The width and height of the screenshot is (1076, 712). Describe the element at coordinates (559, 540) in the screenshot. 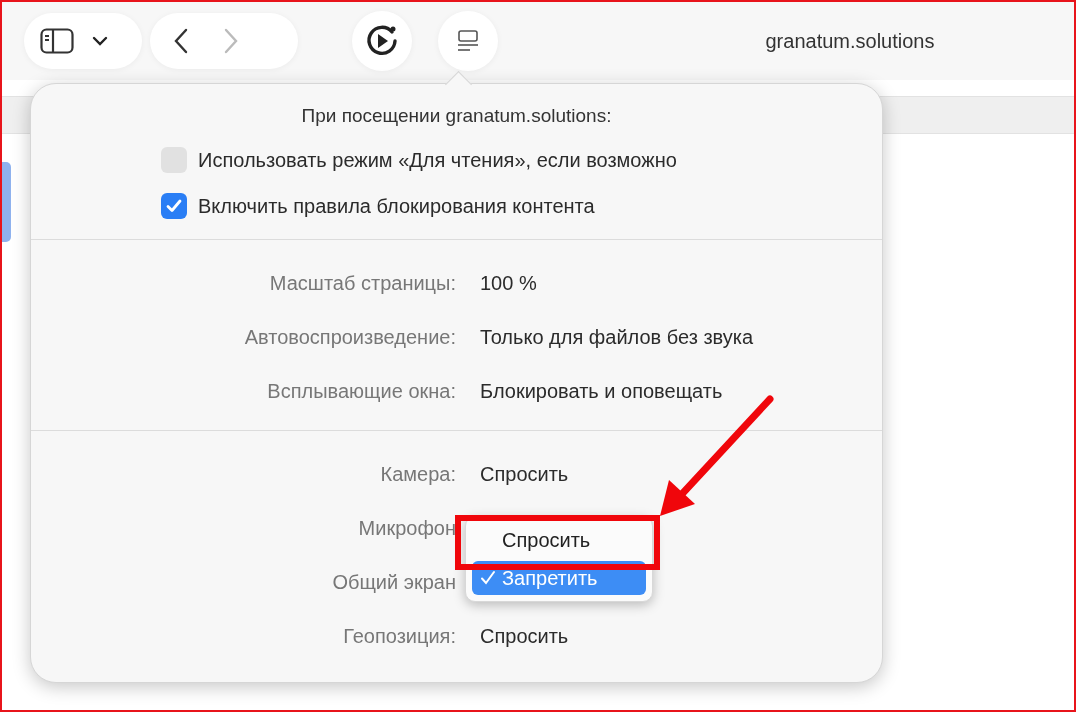

I see `menu-item: Спросить` at that location.